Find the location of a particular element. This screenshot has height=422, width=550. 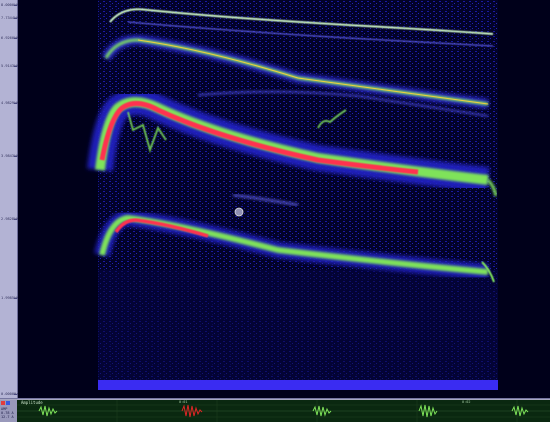

waveform-overview: Amplitude 0:01 0:02 is located at coordinates (283, 411).